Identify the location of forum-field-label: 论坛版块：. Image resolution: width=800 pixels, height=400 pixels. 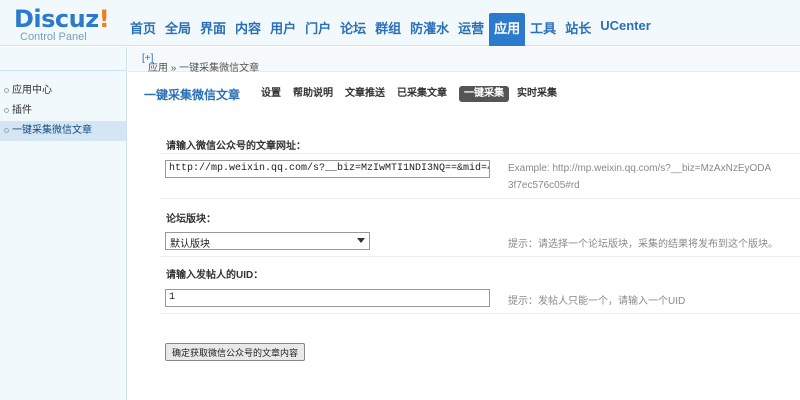
(191, 219).